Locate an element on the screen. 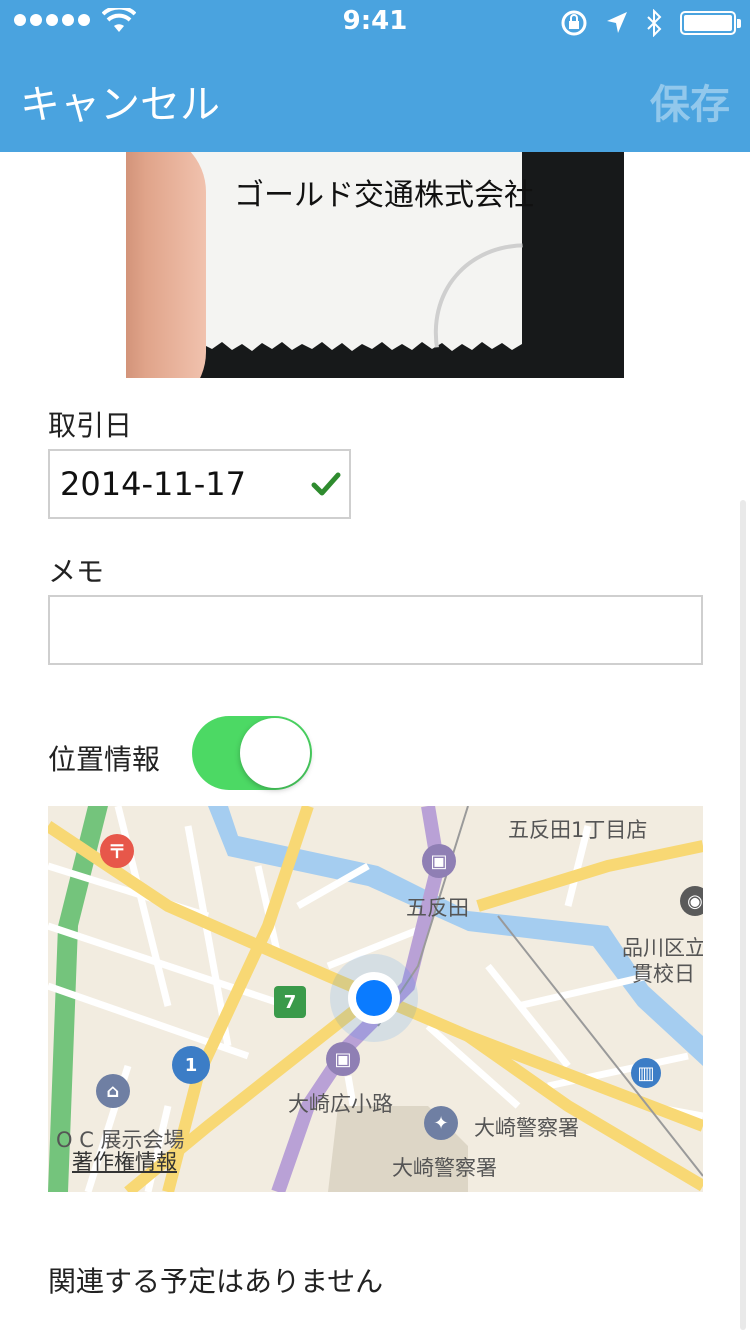 The width and height of the screenshot is (750, 1334). map-label-school: 貫校日 is located at coordinates (663, 974).